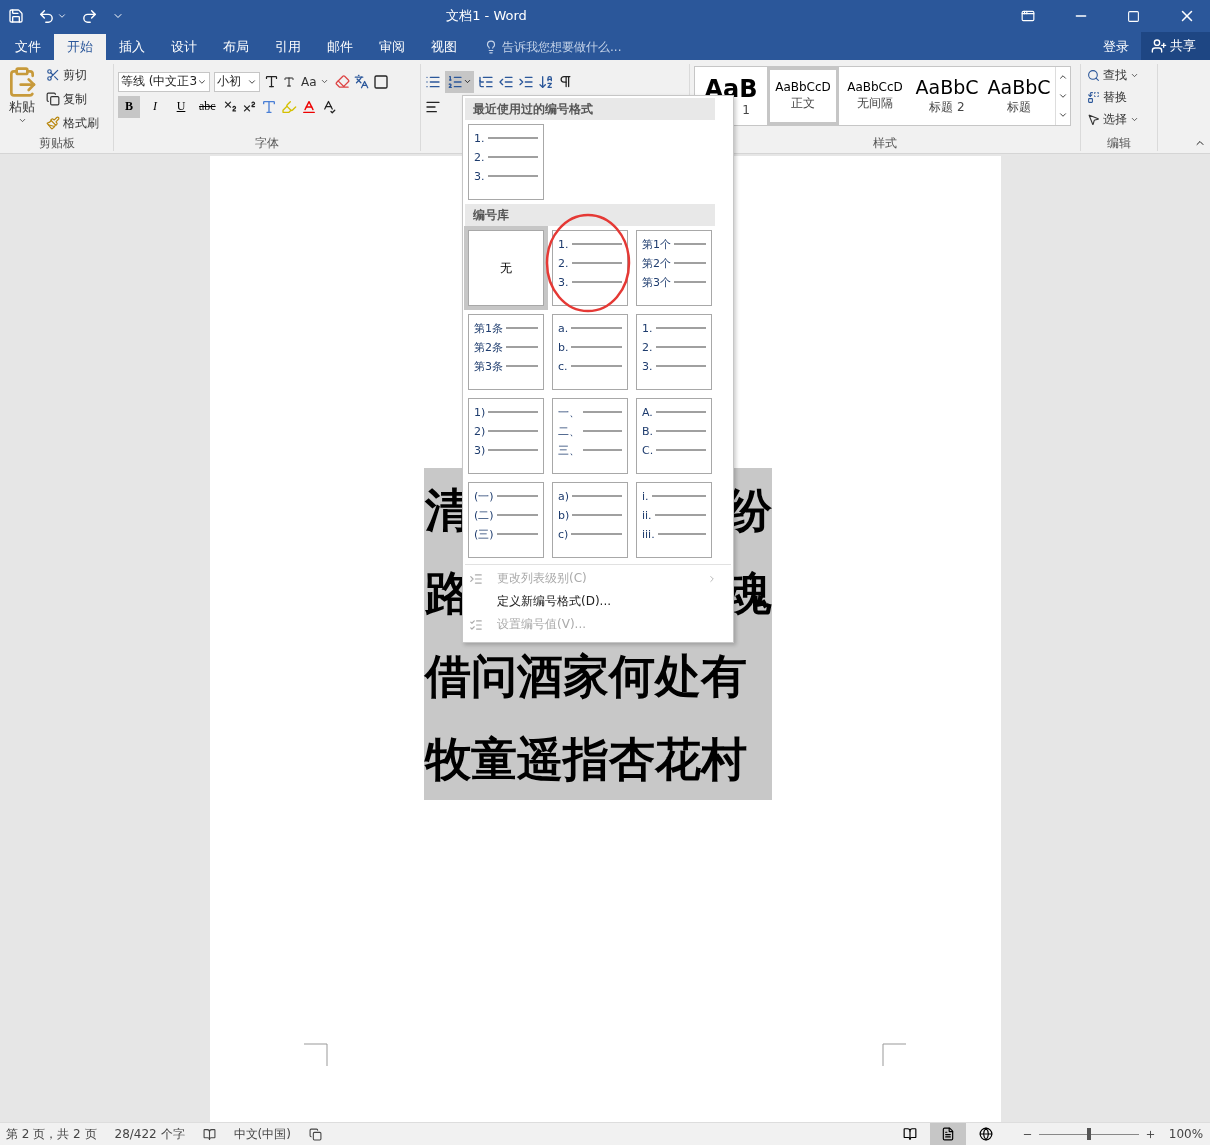 The width and height of the screenshot is (1210, 1145). I want to click on share-button: 共享, so click(1175, 46).